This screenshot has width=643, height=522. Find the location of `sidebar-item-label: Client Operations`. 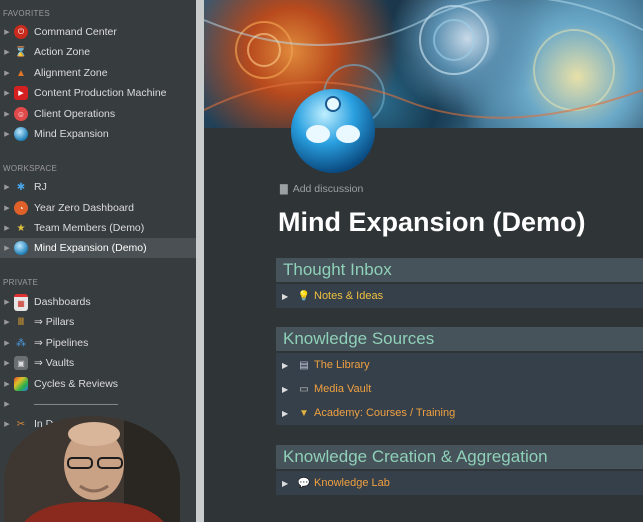

sidebar-item-label: Client Operations is located at coordinates (75, 114).